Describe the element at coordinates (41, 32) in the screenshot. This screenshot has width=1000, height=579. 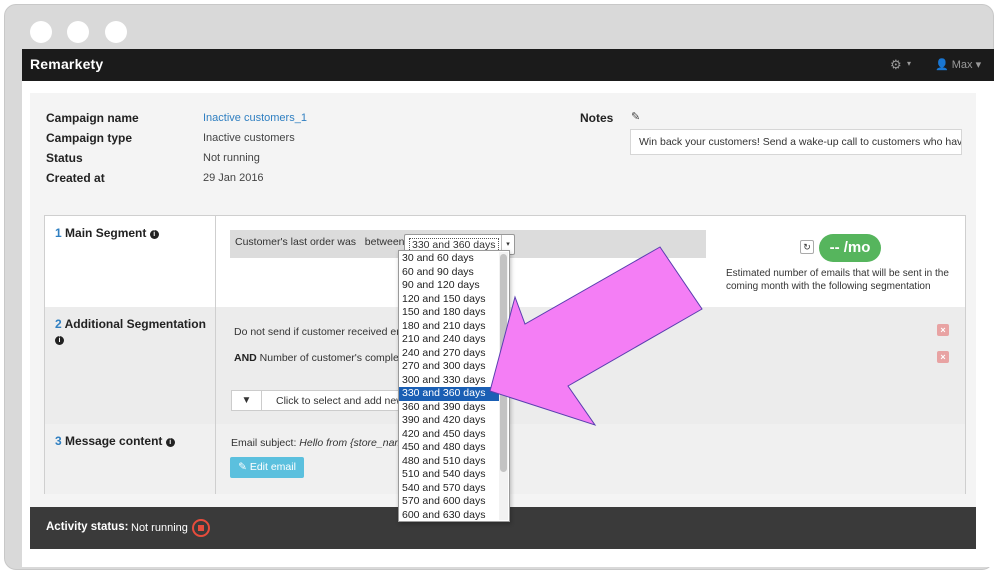
I see `window-close-dot` at that location.